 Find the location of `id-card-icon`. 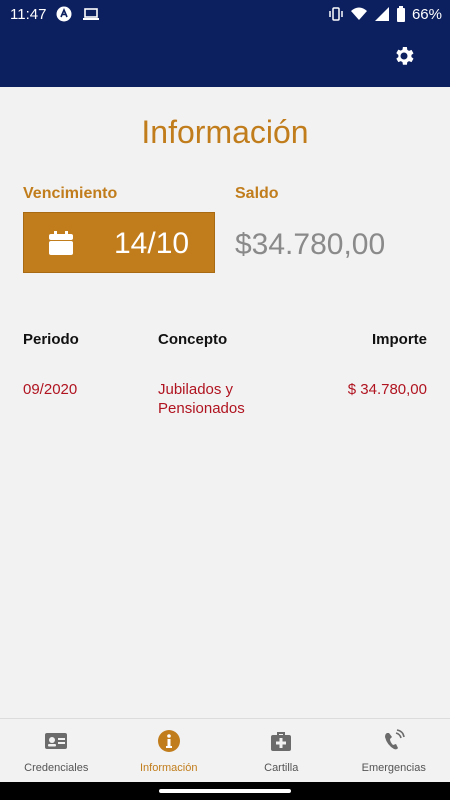

id-card-icon is located at coordinates (56, 741).